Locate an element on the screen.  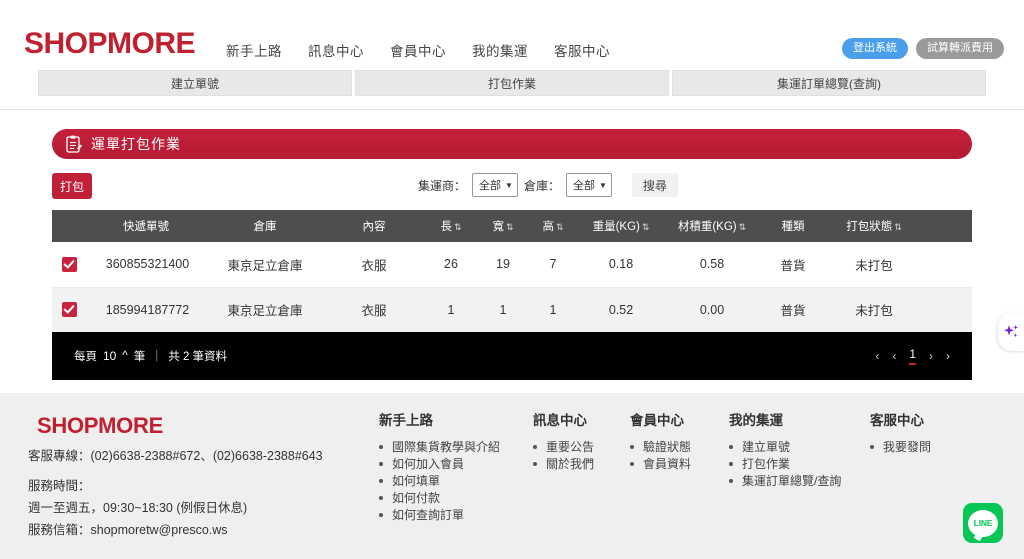
total-count-text: 共 2 筆資料 is located at coordinates (198, 357).